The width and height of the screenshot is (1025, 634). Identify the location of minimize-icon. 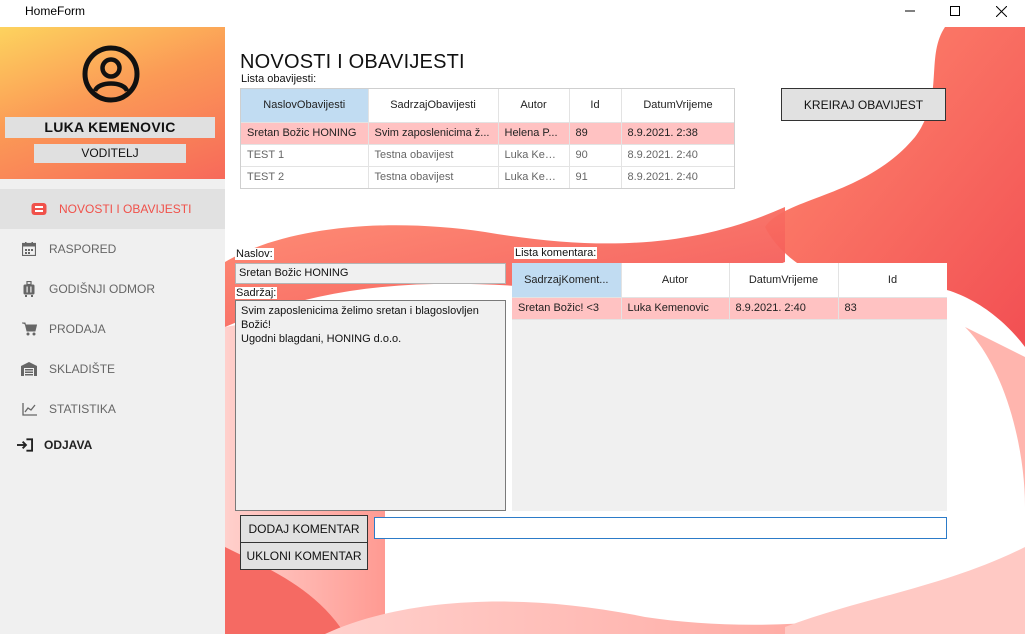
(910, 11).